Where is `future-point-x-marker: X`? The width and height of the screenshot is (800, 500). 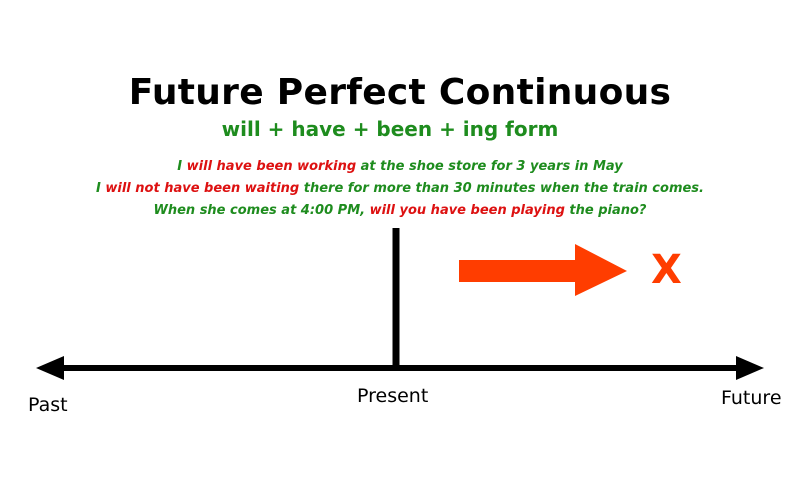 future-point-x-marker: X is located at coordinates (666, 270).